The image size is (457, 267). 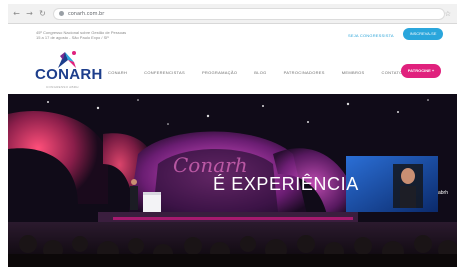 I want to click on nav-item-speakers: CONFERENCISTAS, so click(x=164, y=72).